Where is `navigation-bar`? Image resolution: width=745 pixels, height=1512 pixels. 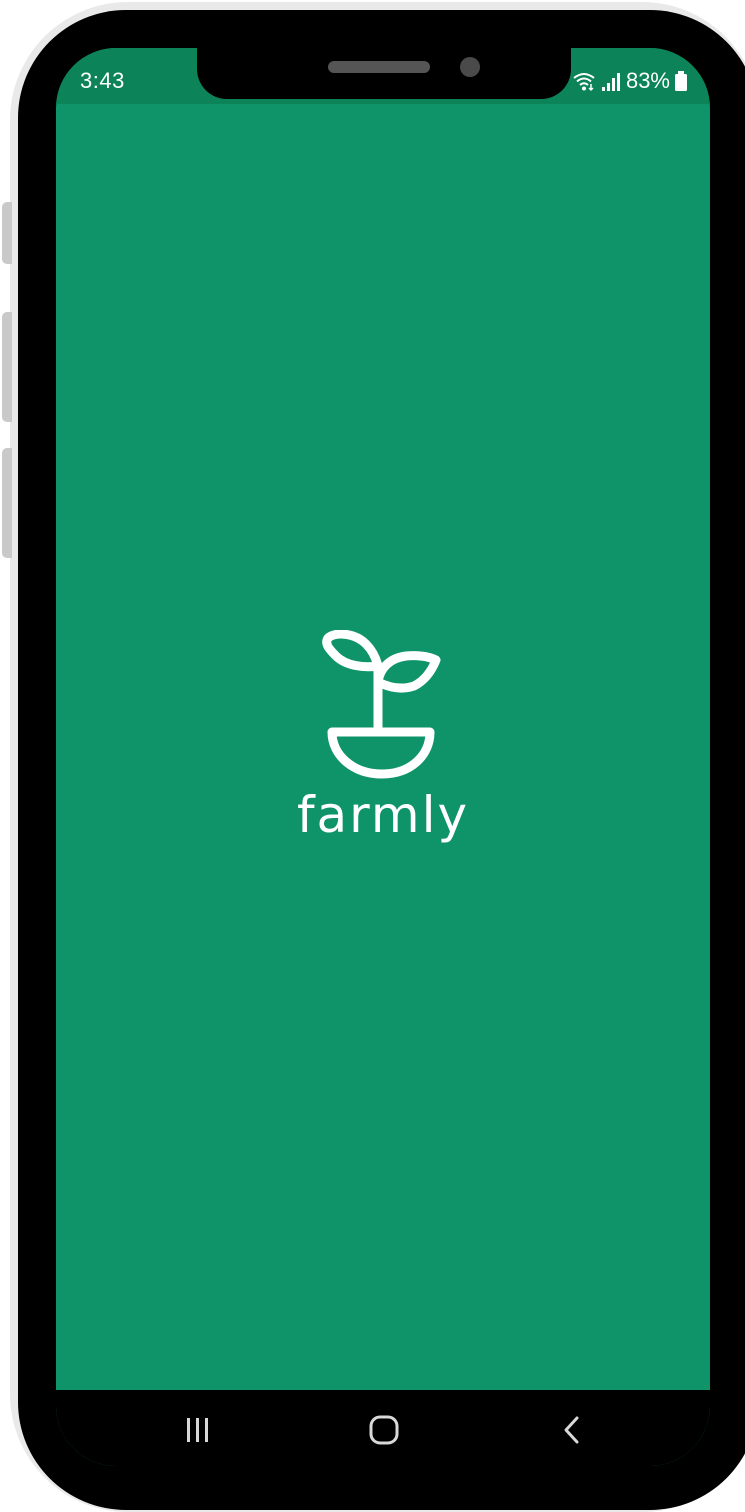
navigation-bar is located at coordinates (383, 1428).